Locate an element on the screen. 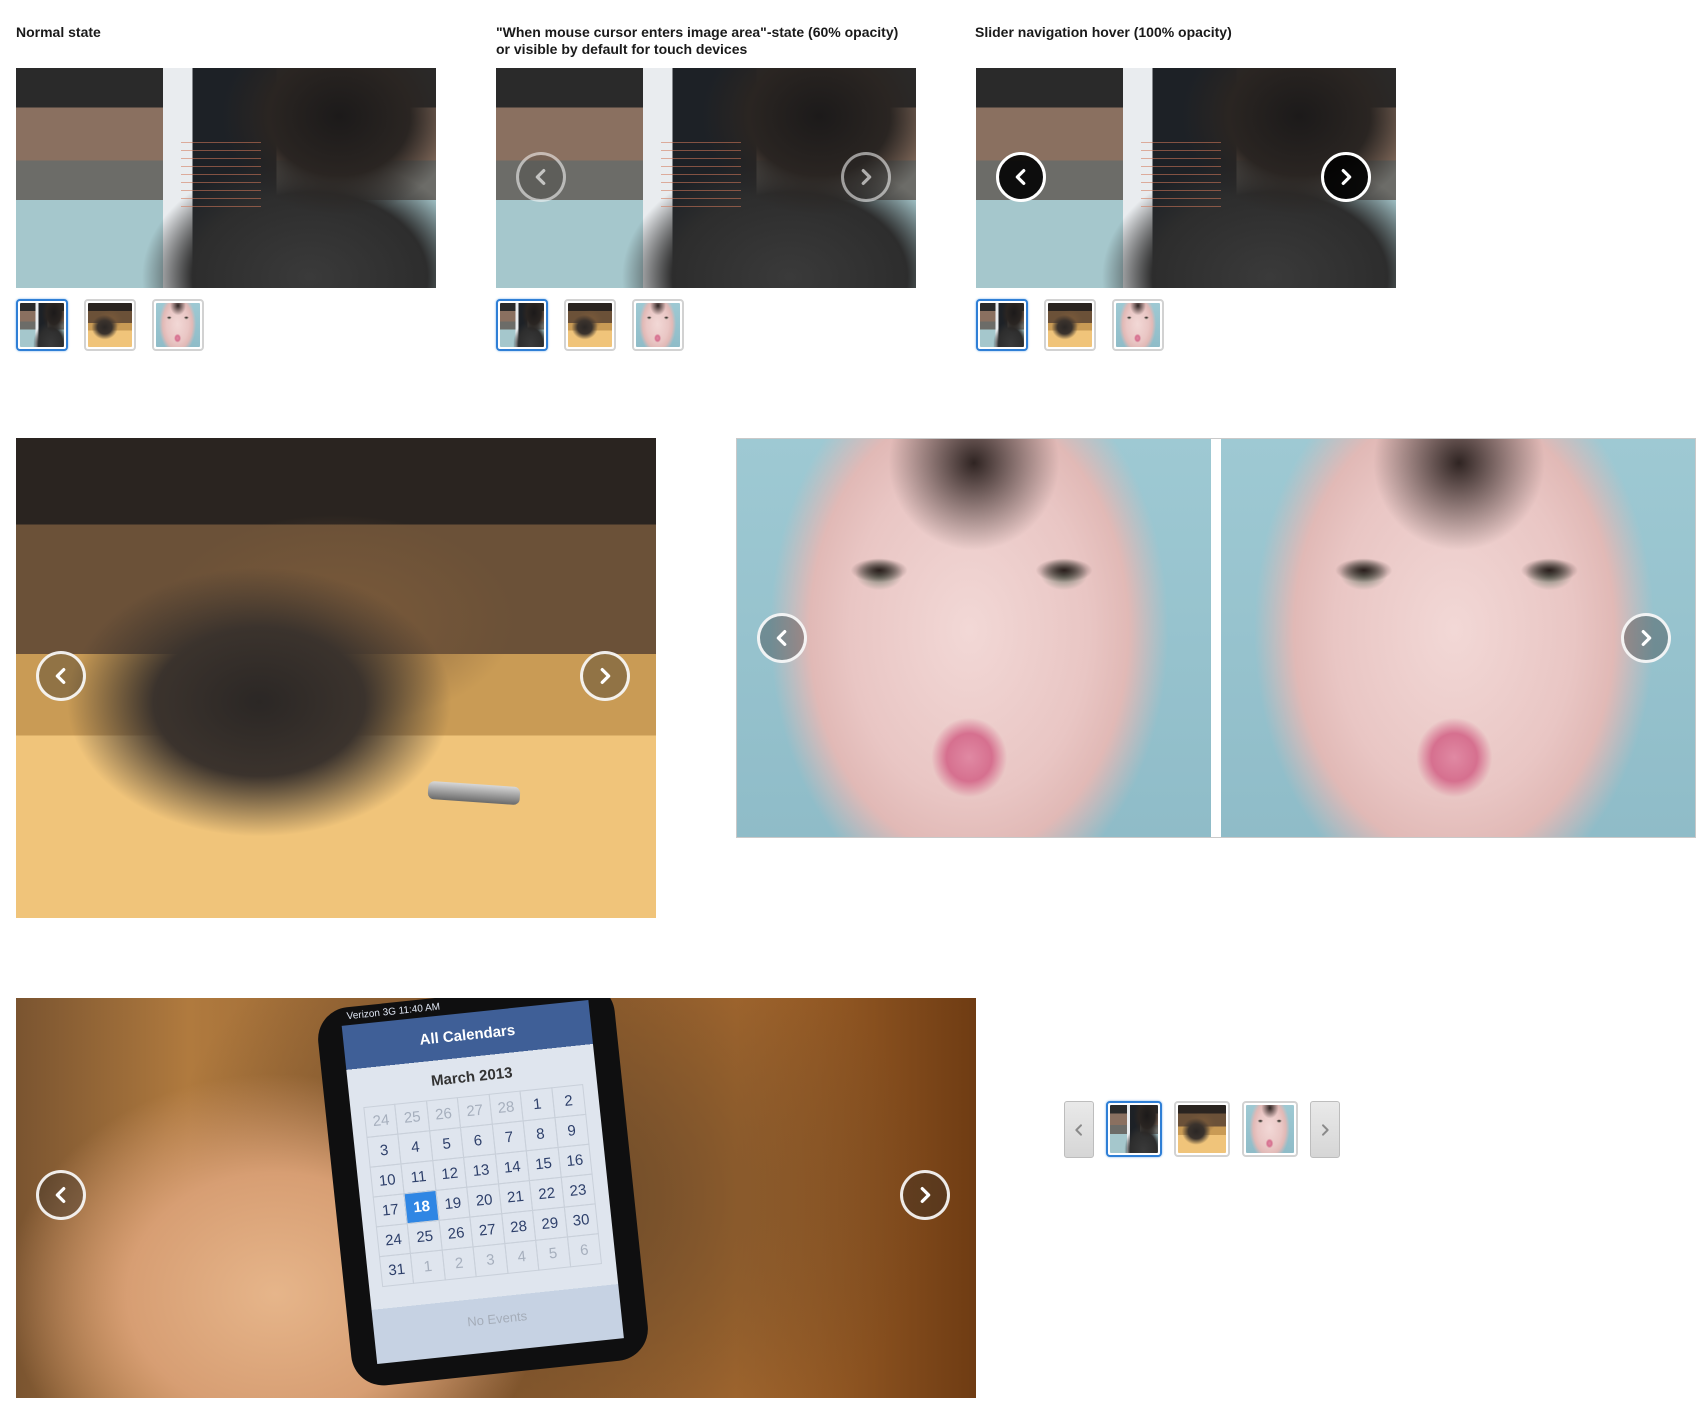  calendar-day: 18 is located at coordinates (421, 1207).